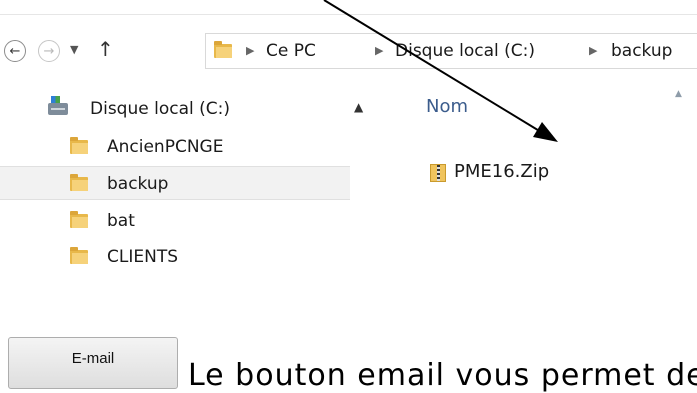 This screenshot has height=393, width=697. Describe the element at coordinates (641, 51) in the screenshot. I see `breadcrumb-backup: backup` at that location.